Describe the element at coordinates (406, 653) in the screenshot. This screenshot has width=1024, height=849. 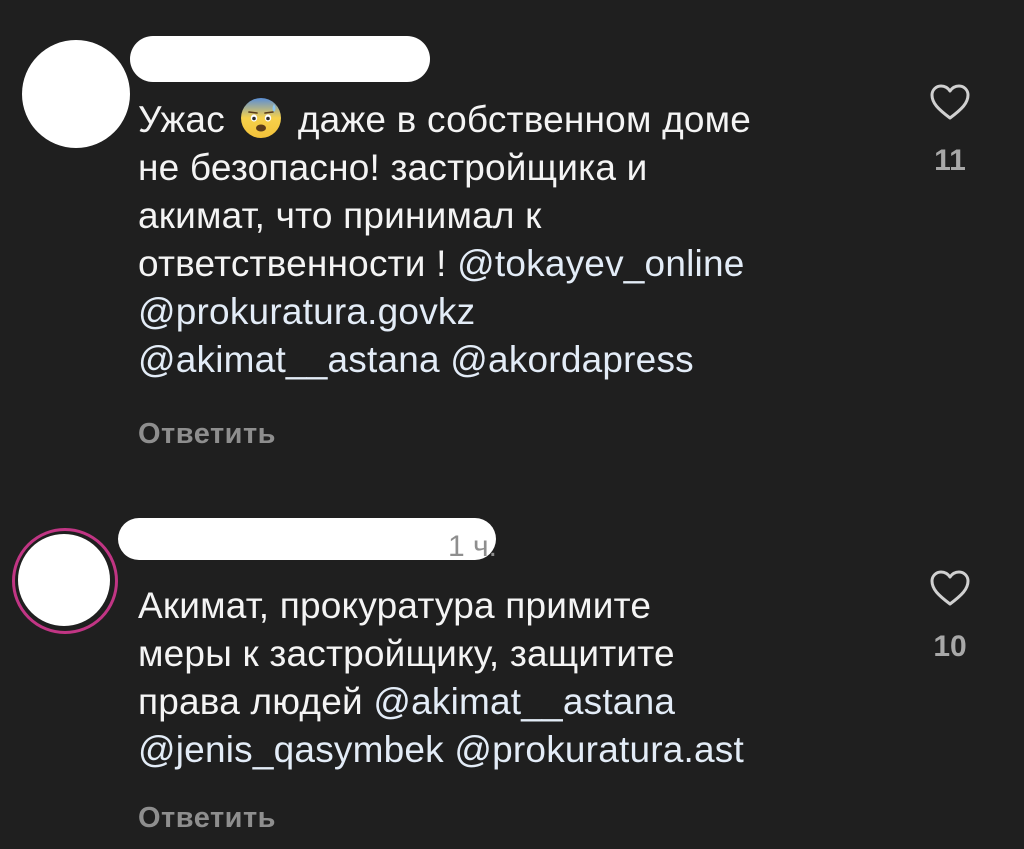
I see `comment-line: меры к застройщику, защитите` at that location.